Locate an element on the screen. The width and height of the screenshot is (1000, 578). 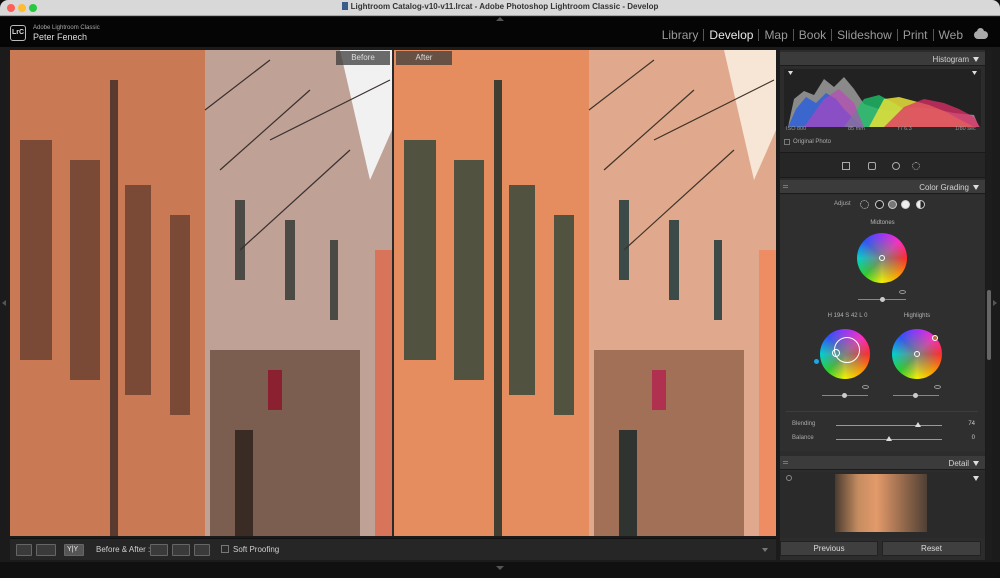
before-label: Before is located at coordinates (363, 58).